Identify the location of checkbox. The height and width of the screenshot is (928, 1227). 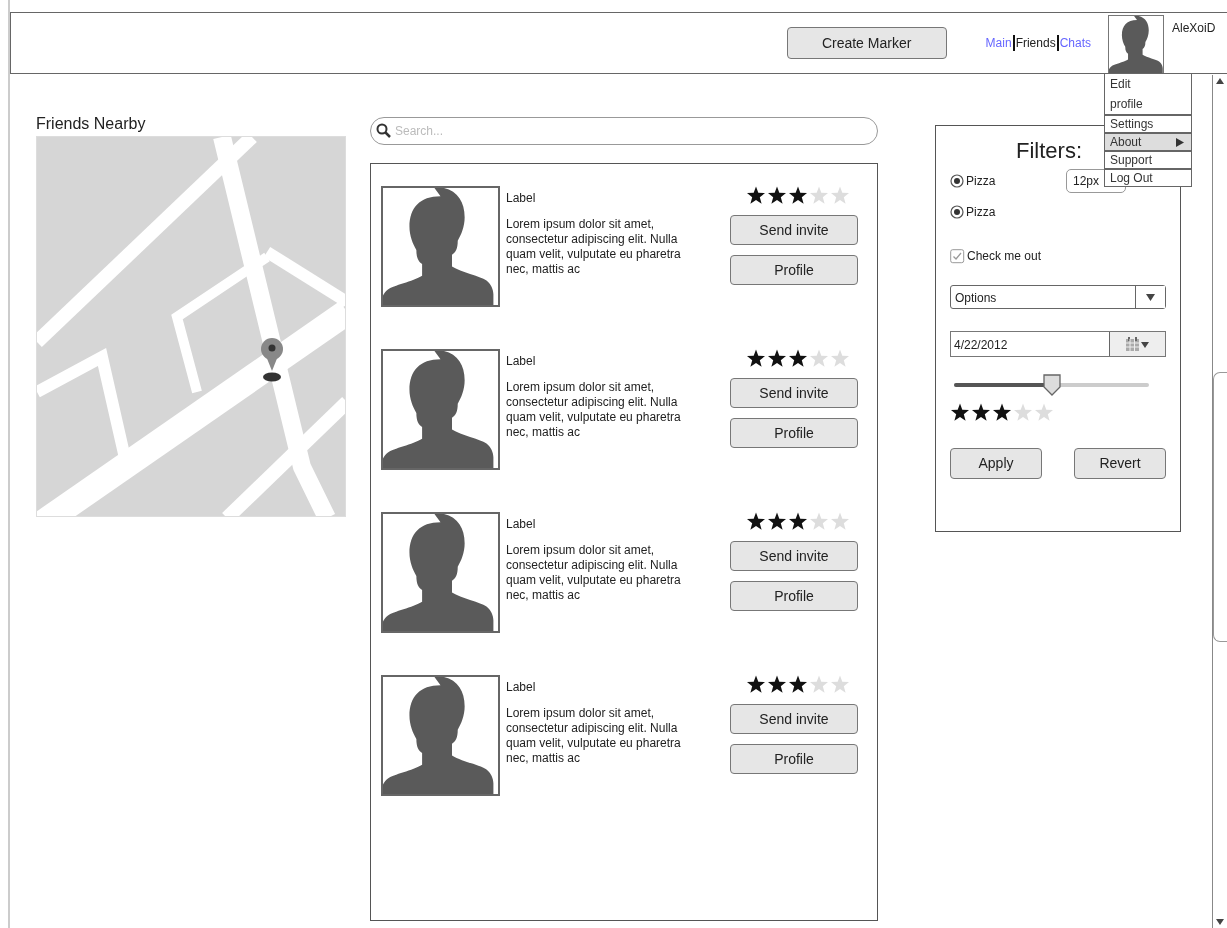
(957, 256).